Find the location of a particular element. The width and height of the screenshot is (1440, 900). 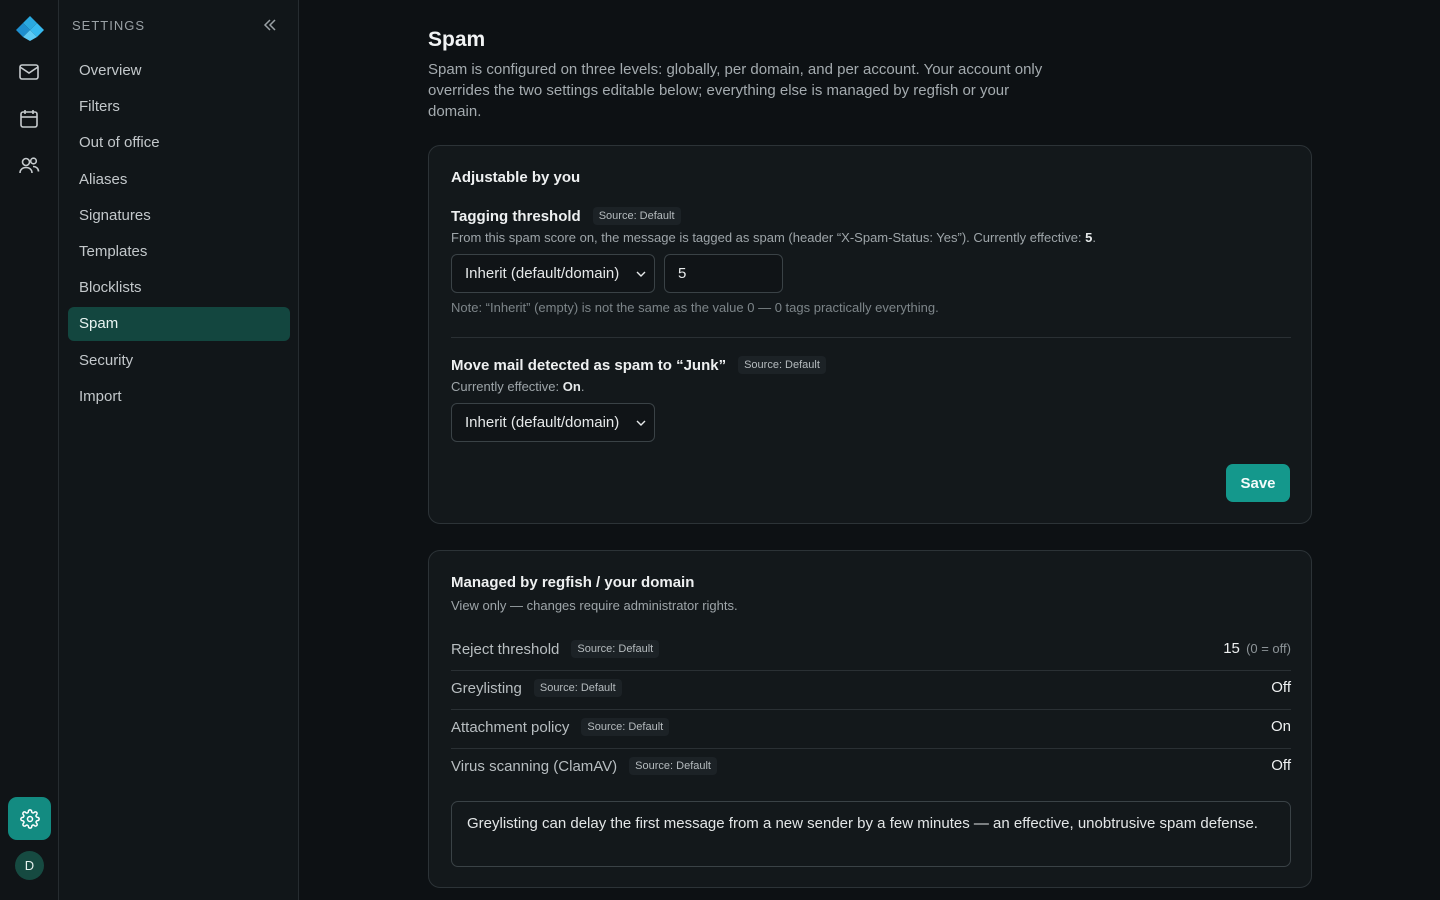

row-label-text: Reject threshold is located at coordinates (505, 649).